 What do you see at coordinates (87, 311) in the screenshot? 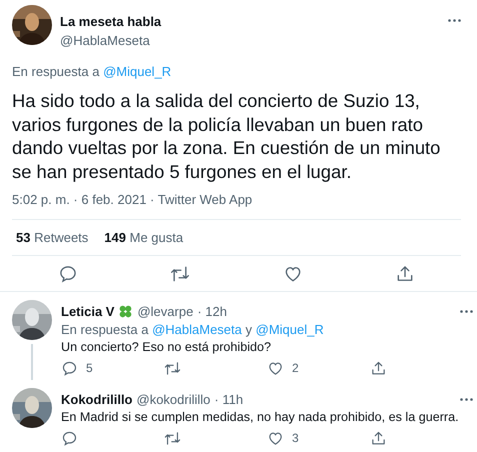
I see `reply-author-name: Leticia V` at bounding box center [87, 311].